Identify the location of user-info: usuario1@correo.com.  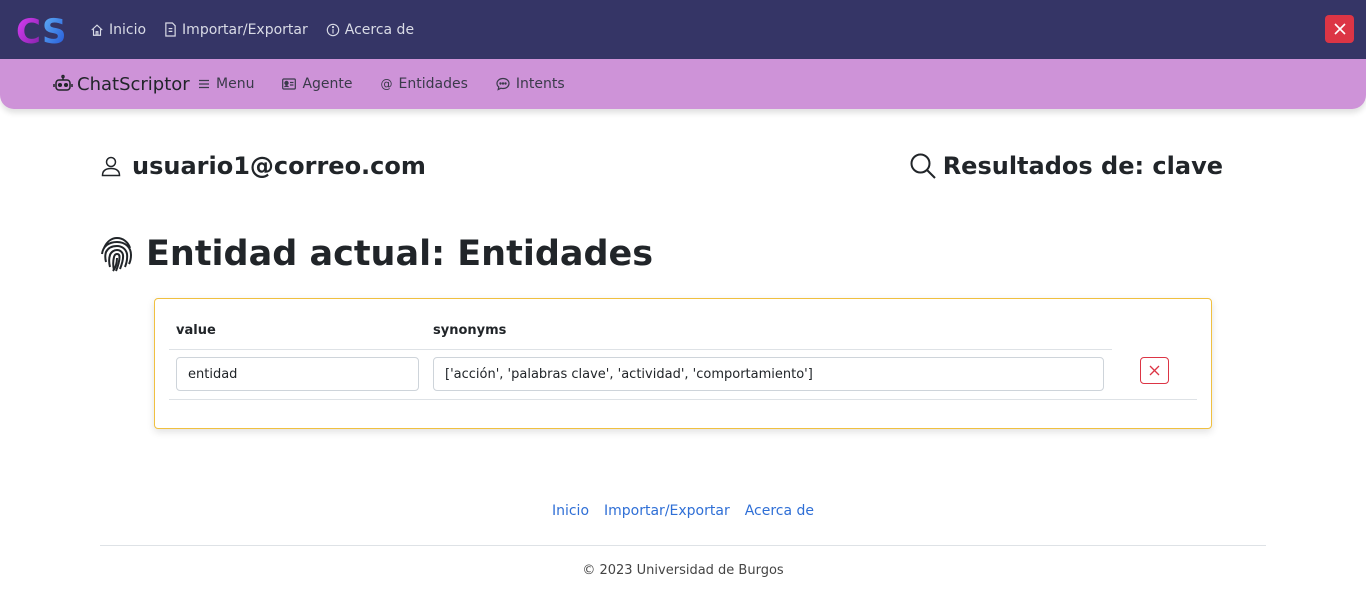
(263, 166).